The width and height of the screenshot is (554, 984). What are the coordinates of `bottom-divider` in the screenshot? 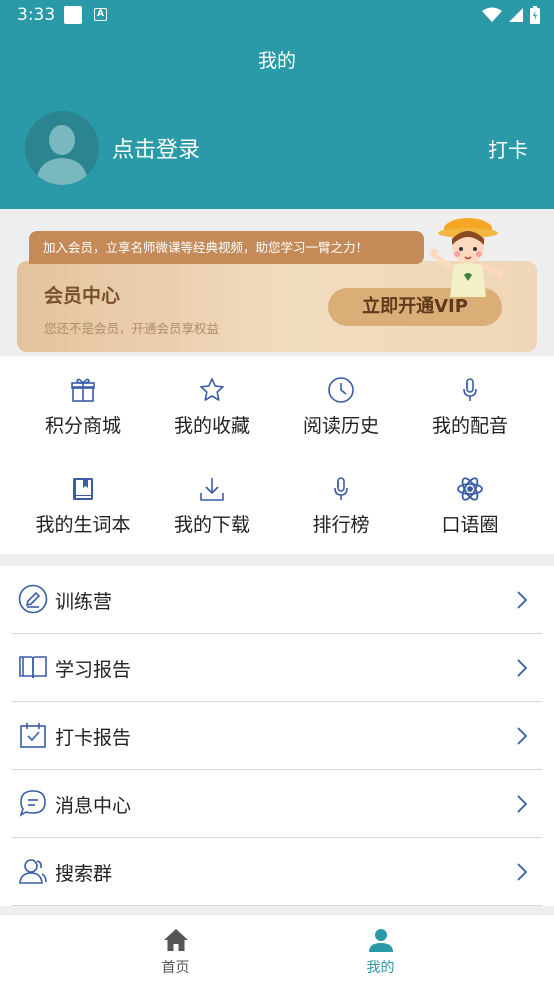 It's located at (277, 910).